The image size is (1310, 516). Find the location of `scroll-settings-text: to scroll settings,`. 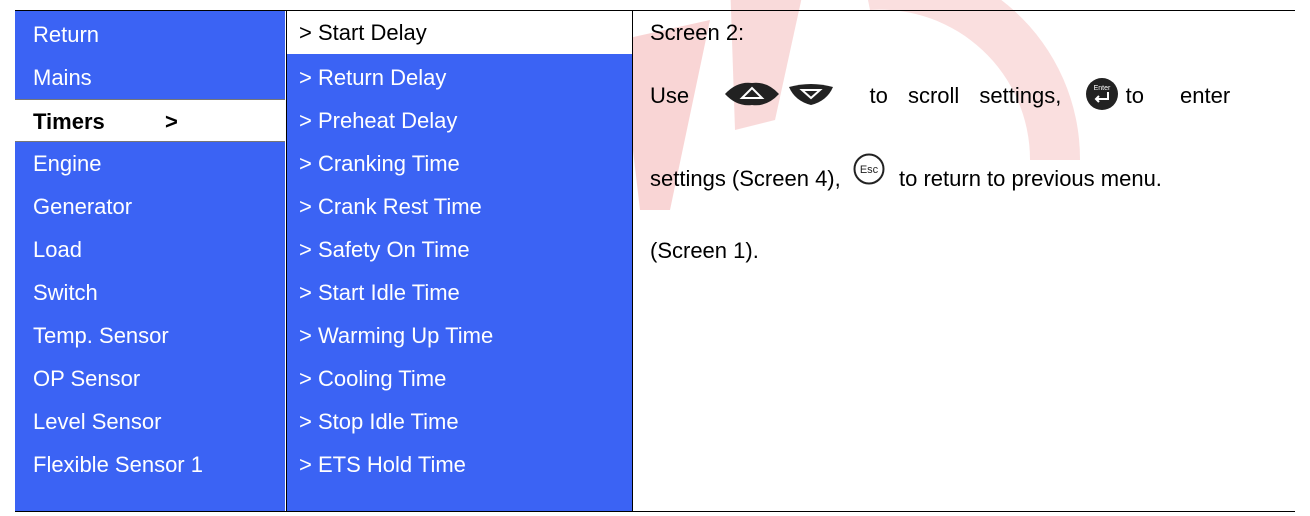

scroll-settings-text: to scroll settings, is located at coordinates (965, 95).